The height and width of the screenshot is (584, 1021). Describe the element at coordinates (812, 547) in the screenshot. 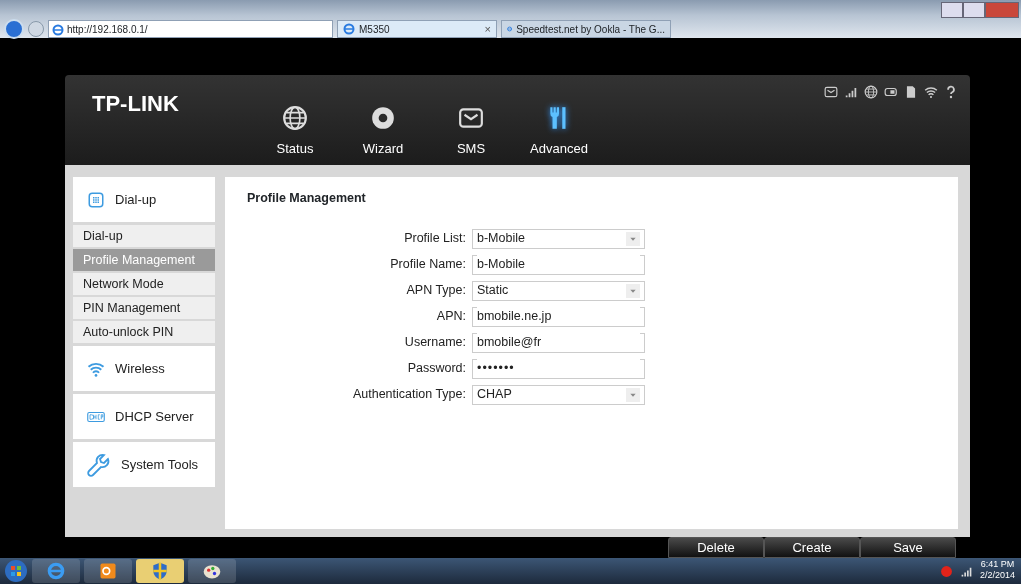

I see `action-button: Create` at that location.